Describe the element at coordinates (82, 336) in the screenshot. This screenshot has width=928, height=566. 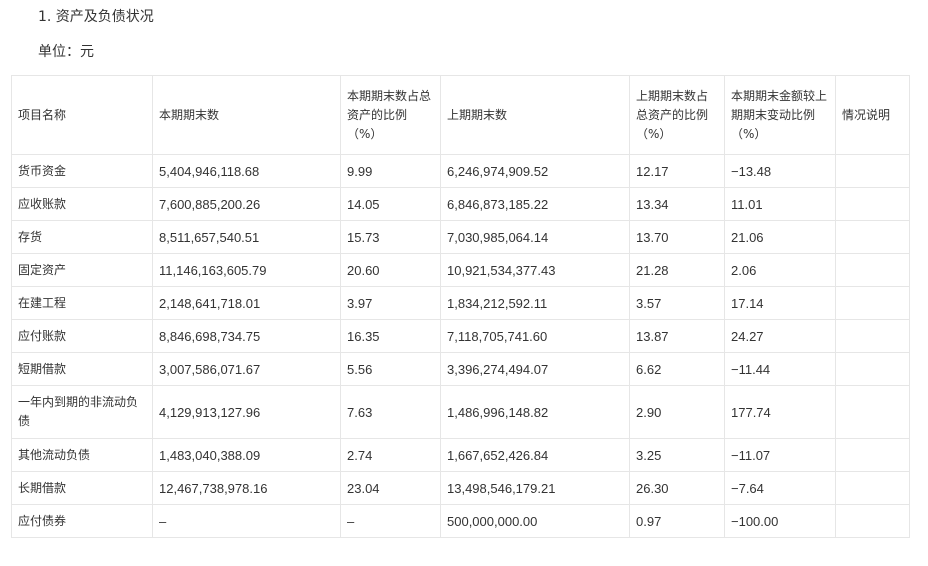
I see `item-name-cell: 应付账款` at that location.